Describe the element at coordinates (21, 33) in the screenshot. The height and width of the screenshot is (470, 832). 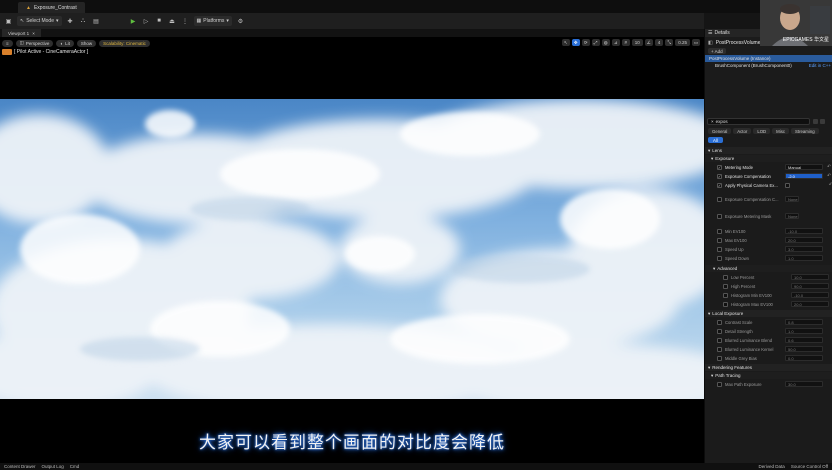
I see `viewport-tab: Viewport 1 ×` at that location.